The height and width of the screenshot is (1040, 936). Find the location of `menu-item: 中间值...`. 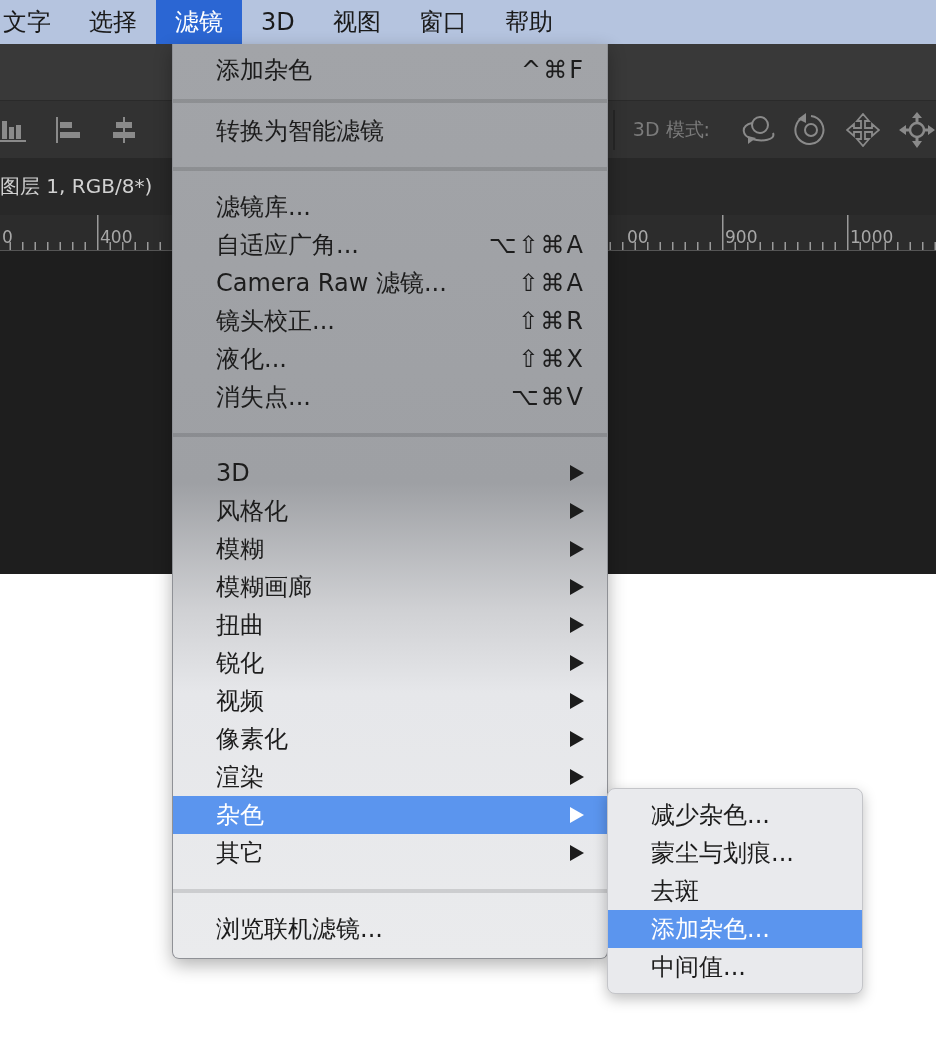

menu-item: 中间值... is located at coordinates (735, 967).